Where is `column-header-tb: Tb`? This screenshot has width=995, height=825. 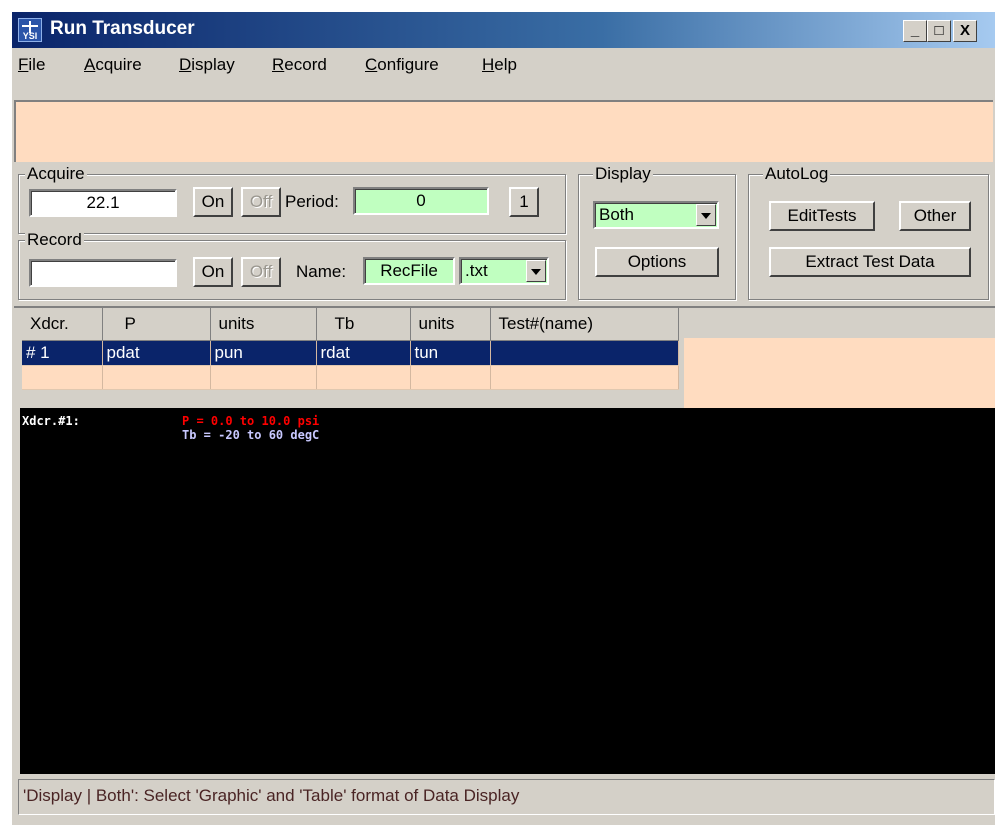
column-header-tb: Tb is located at coordinates (363, 324).